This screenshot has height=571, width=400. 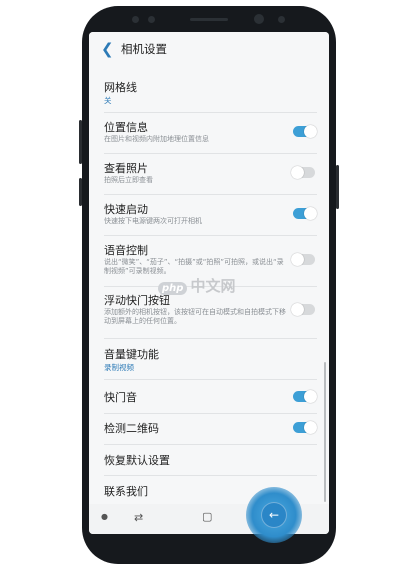 What do you see at coordinates (137, 460) in the screenshot?
I see `setting-label: 恢复默认设置` at bounding box center [137, 460].